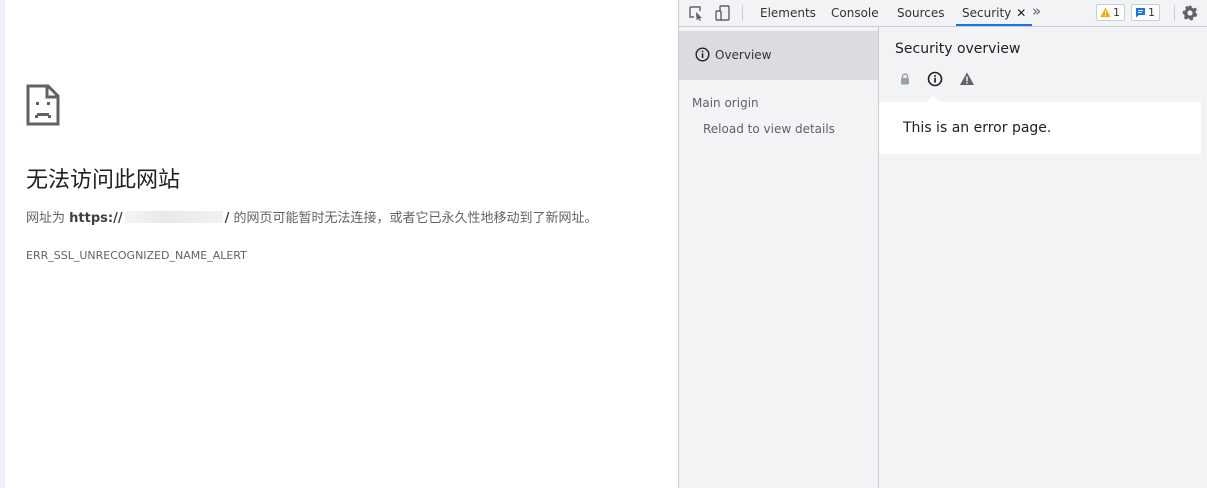 The width and height of the screenshot is (1207, 488). I want to click on tab-elements: Elements, so click(788, 13).